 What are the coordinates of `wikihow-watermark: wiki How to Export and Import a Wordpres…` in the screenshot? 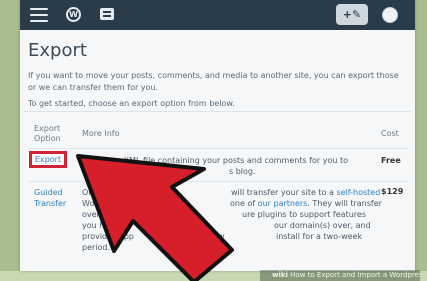 It's located at (340, 275).